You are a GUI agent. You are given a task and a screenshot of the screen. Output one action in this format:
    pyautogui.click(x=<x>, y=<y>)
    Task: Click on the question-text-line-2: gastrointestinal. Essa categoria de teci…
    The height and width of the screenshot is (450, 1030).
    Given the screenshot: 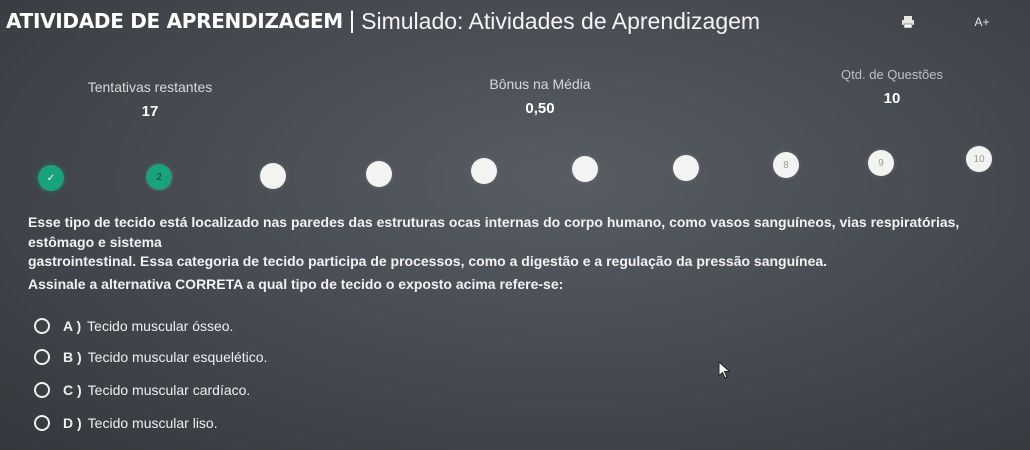 What is the action you would take?
    pyautogui.click(x=428, y=261)
    